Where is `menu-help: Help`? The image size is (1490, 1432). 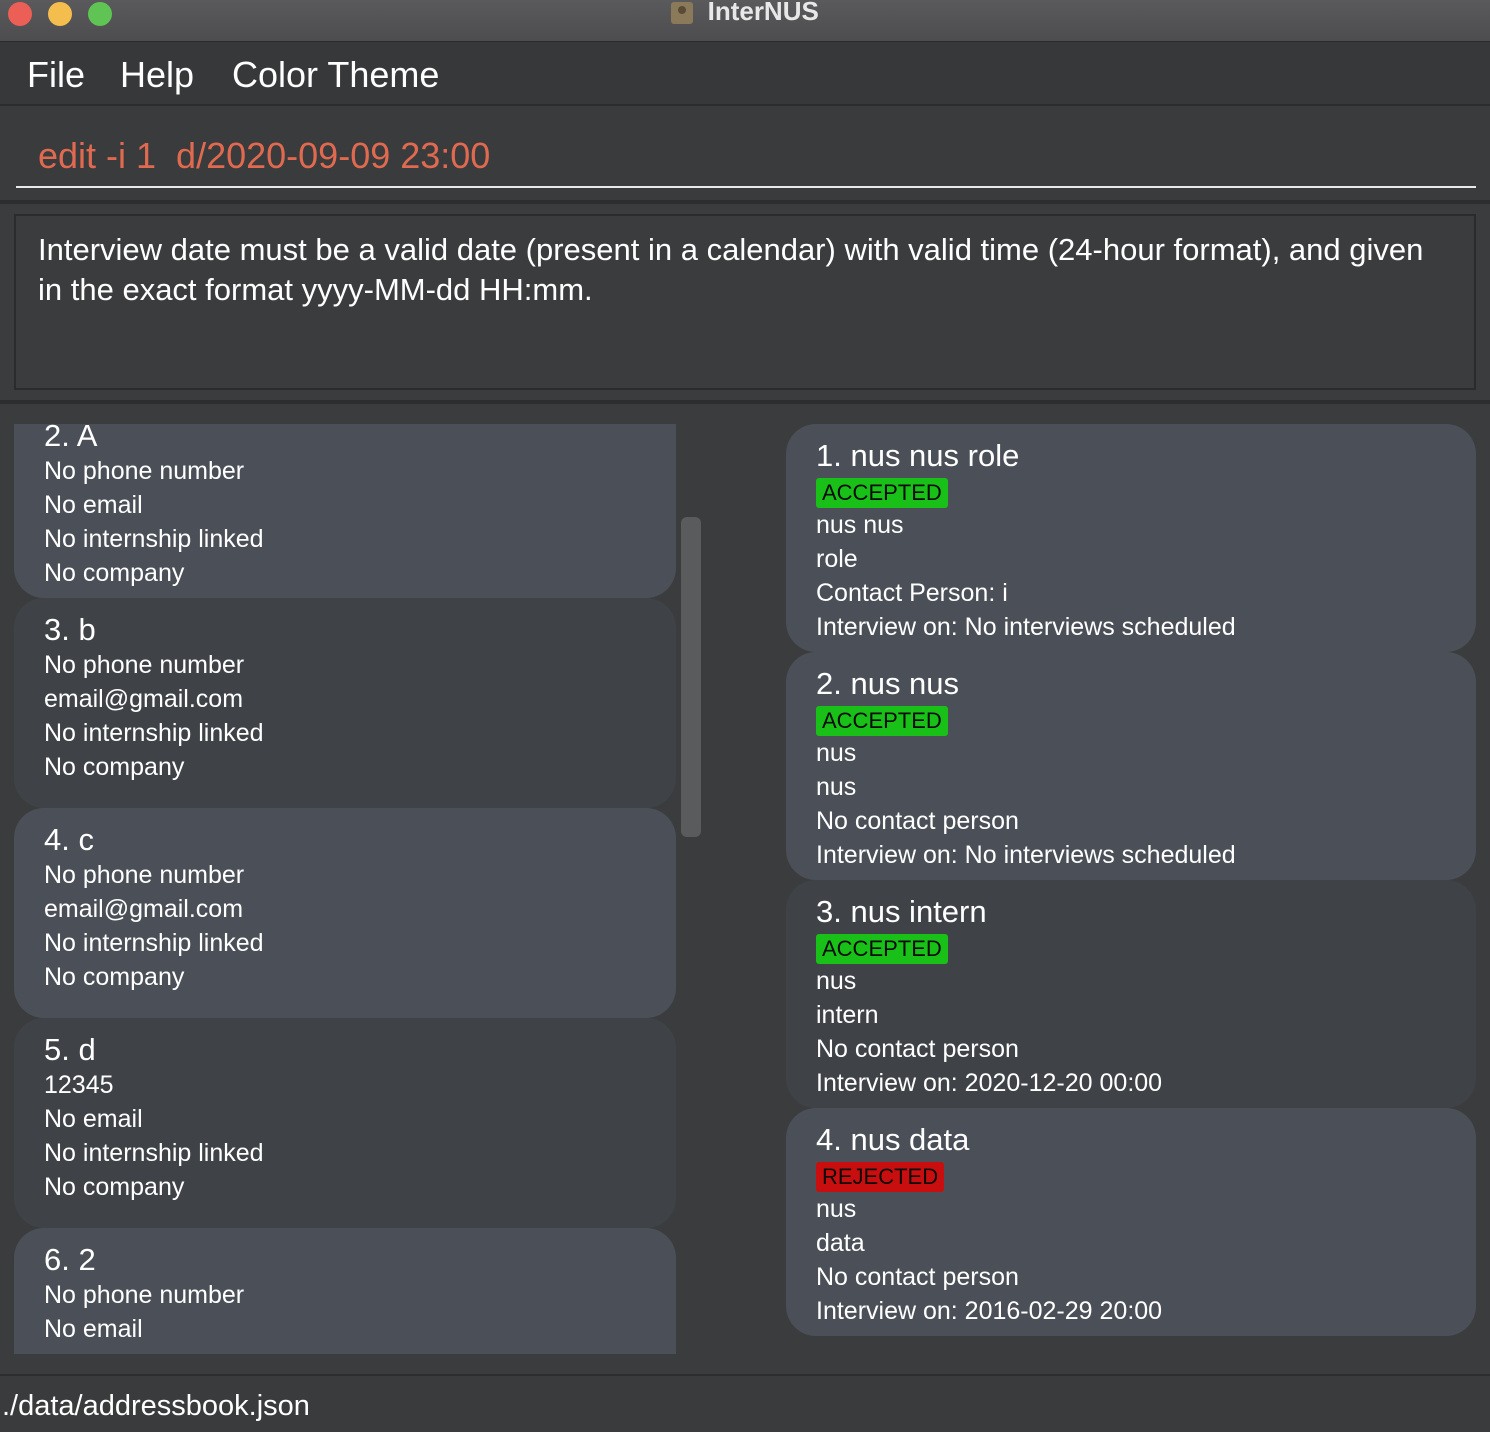 menu-help: Help is located at coordinates (157, 75).